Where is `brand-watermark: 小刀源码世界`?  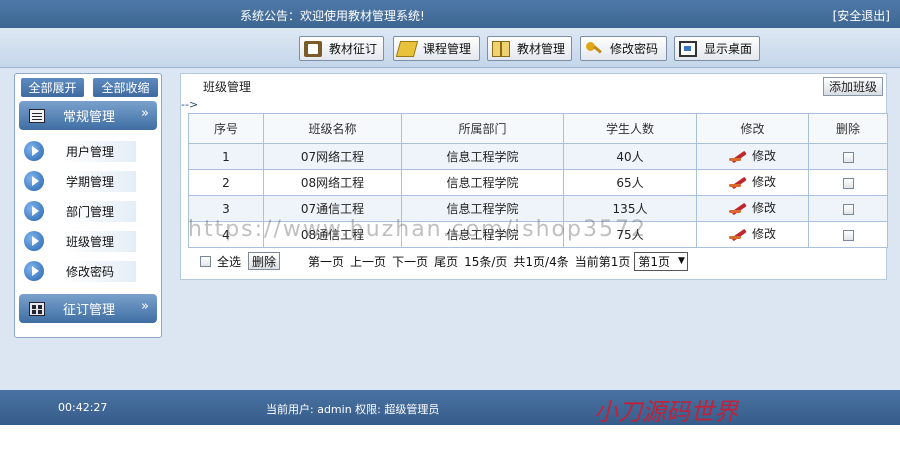 brand-watermark: 小刀源码世界 is located at coordinates (666, 412).